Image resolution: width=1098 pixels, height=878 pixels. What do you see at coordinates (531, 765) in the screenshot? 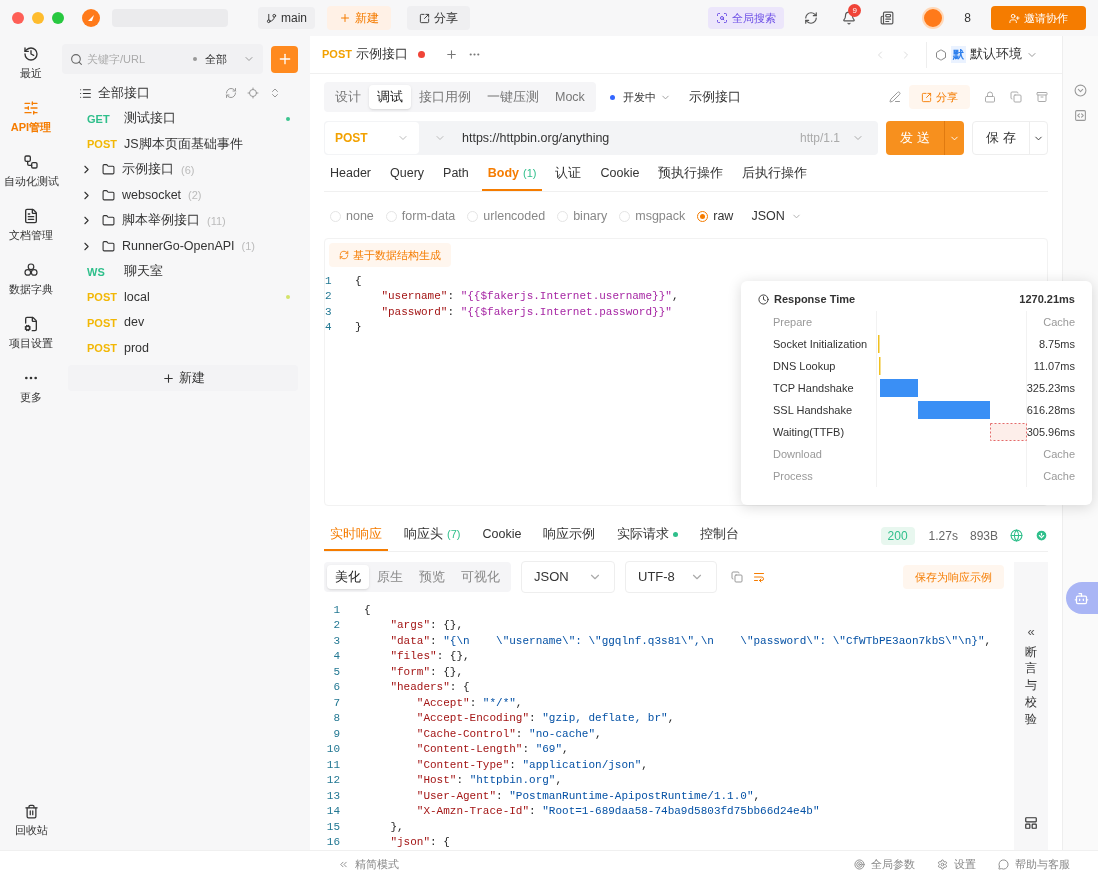
I see `code-line: "Content-Type": "application/json",` at bounding box center [531, 765].